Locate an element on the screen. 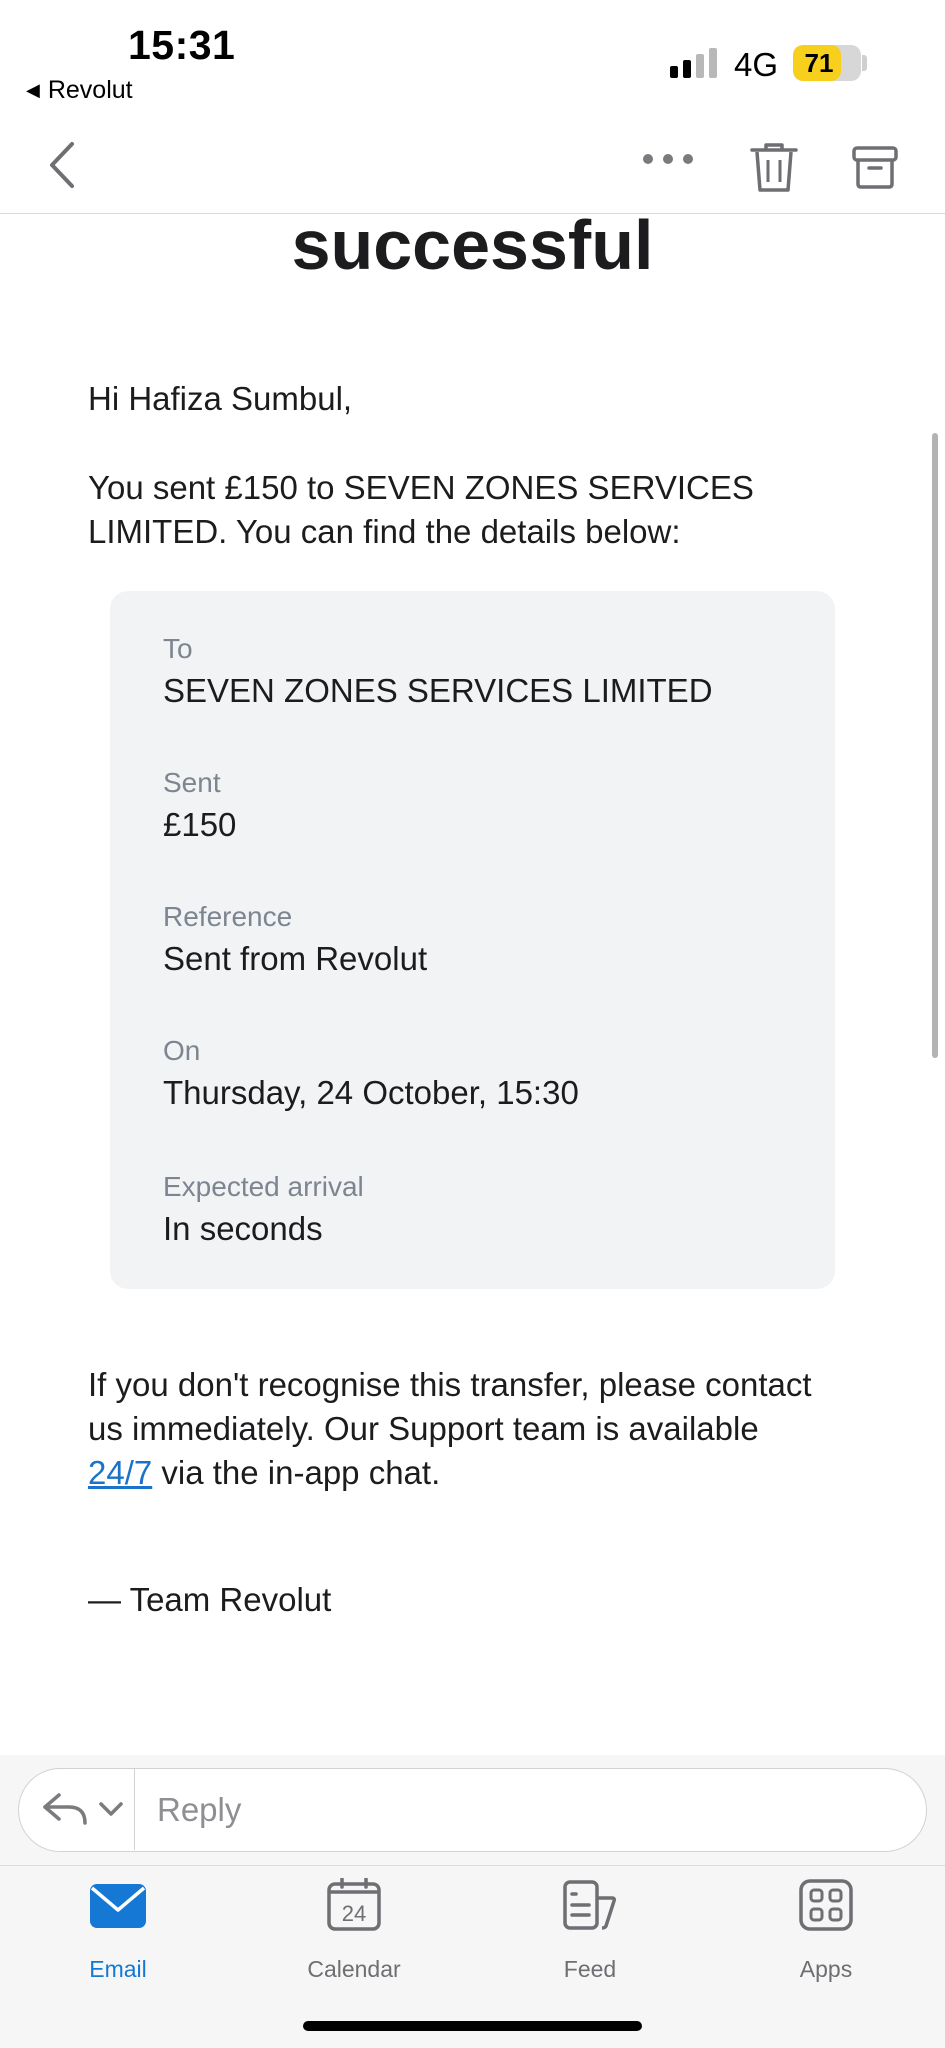 Image resolution: width=945 pixels, height=2048 pixels. detail-recipient: To SEVEN ZONES SERVICES LIMITED is located at coordinates (438, 672).